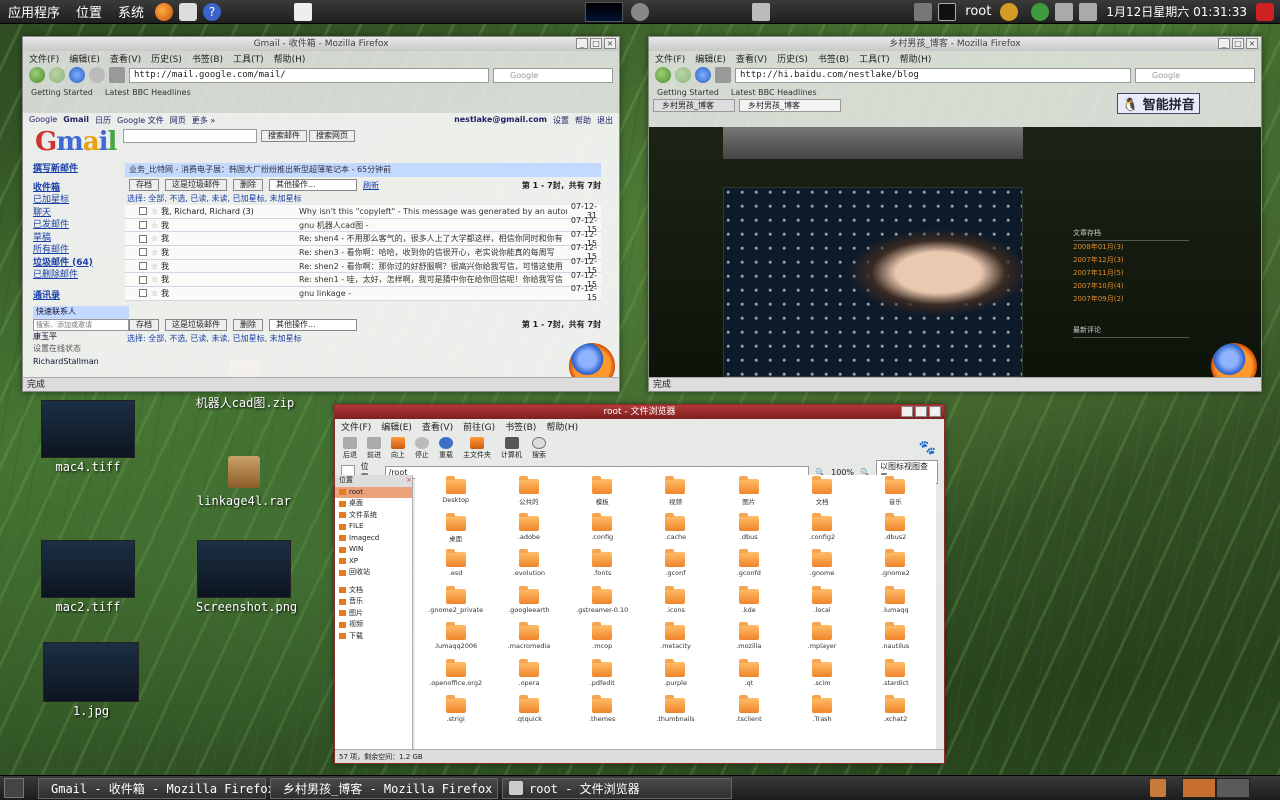  Describe the element at coordinates (539, 448) in the screenshot. I see `search-button: 搜索` at that location.